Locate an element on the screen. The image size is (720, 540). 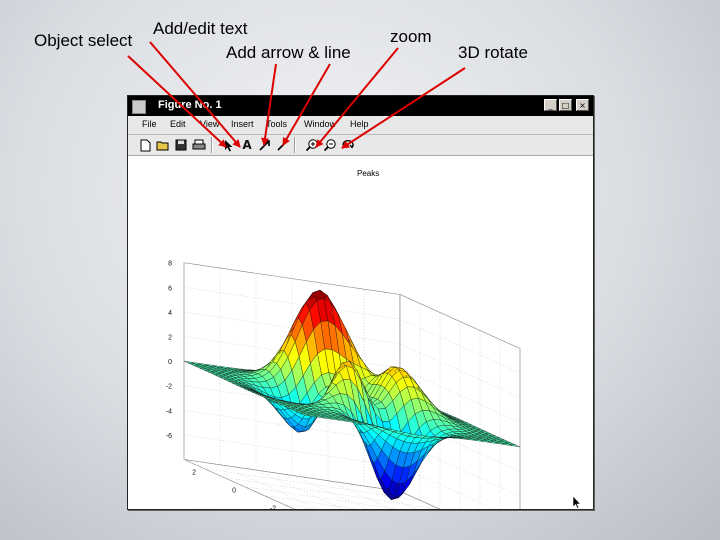
save-icon is located at coordinates (181, 145).